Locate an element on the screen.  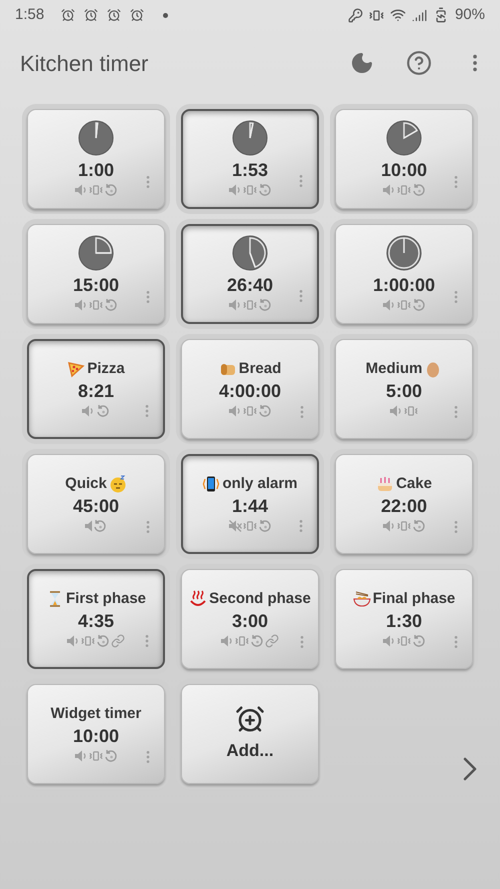
timer-tile: Widget timer 10:00 is located at coordinates (96, 734).